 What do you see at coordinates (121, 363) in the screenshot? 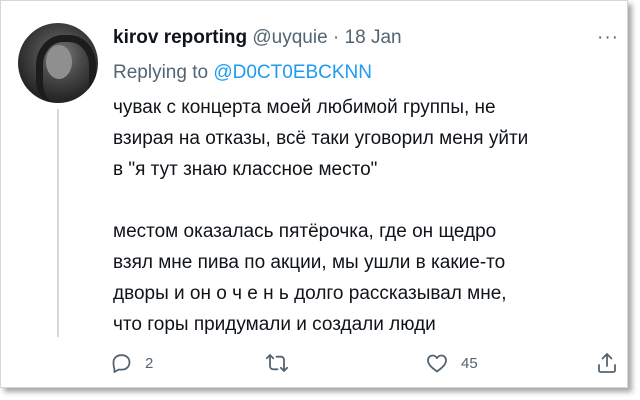
I see `speech-bubble-icon` at bounding box center [121, 363].